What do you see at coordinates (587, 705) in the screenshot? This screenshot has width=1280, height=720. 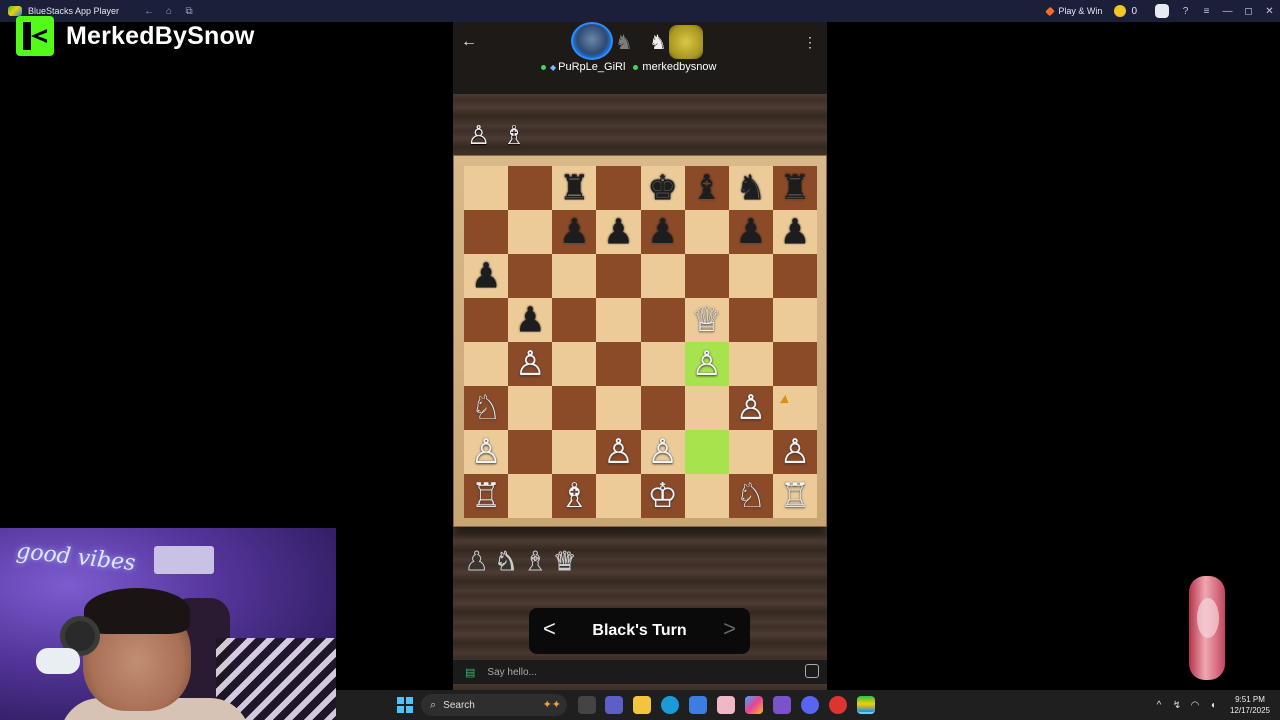 I see `task-view-icon` at bounding box center [587, 705].